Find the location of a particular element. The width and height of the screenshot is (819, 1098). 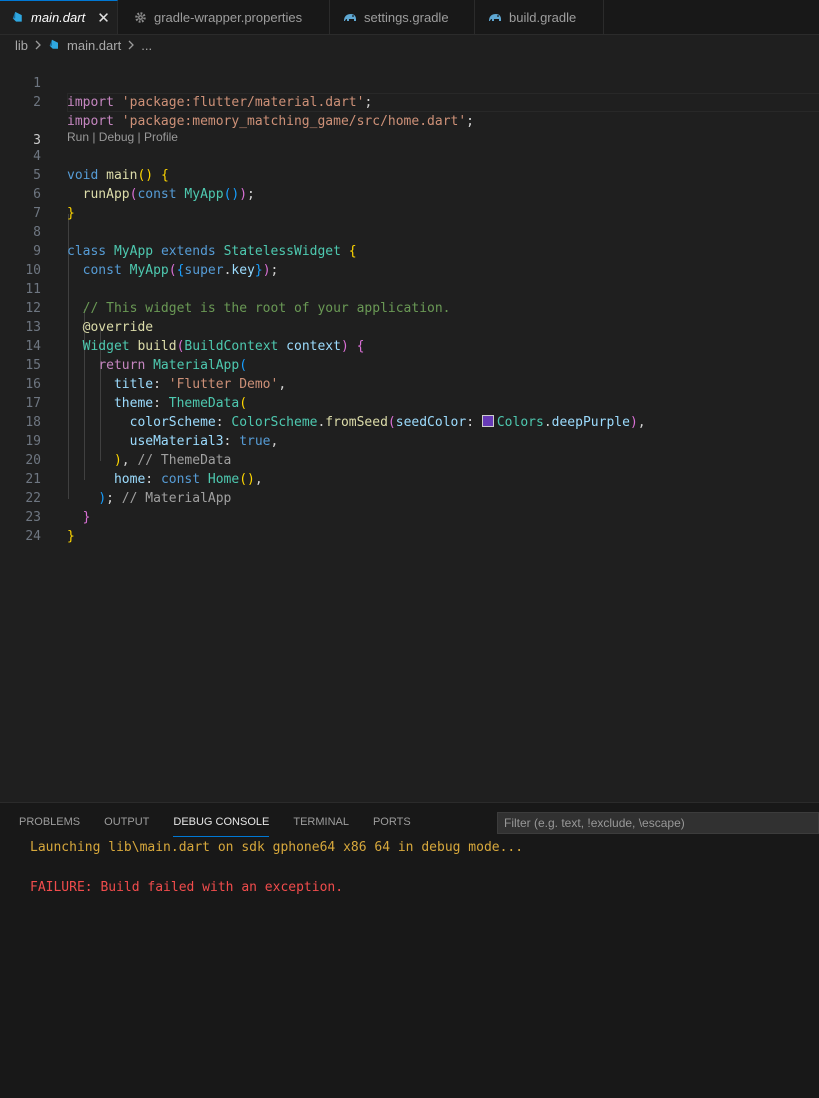

code-line: 15 title: 'Flutter Demo', is located at coordinates (409, 364).